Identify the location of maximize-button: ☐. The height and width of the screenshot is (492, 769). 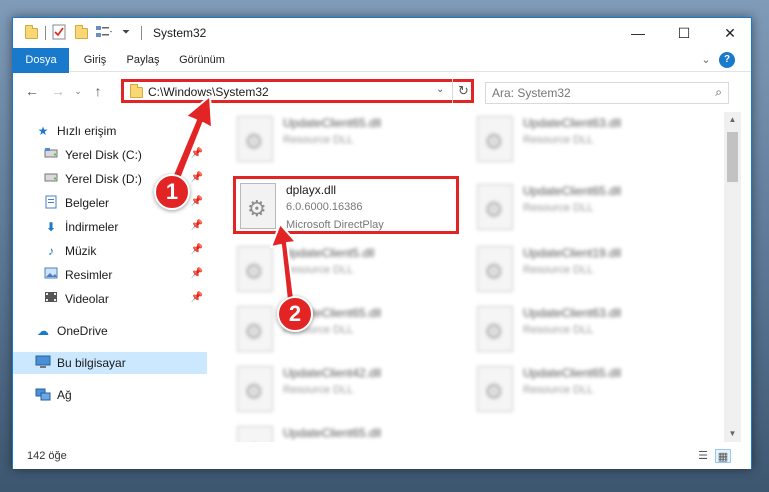
(684, 33).